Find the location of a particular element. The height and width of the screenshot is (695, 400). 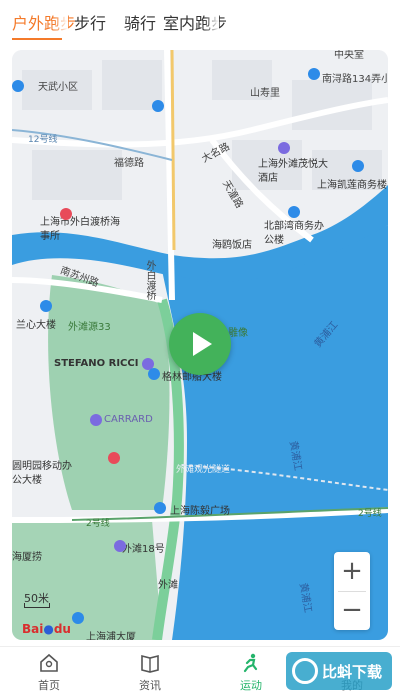

map-label-waibaidu: 外白渡桥 is located at coordinates (149, 280).